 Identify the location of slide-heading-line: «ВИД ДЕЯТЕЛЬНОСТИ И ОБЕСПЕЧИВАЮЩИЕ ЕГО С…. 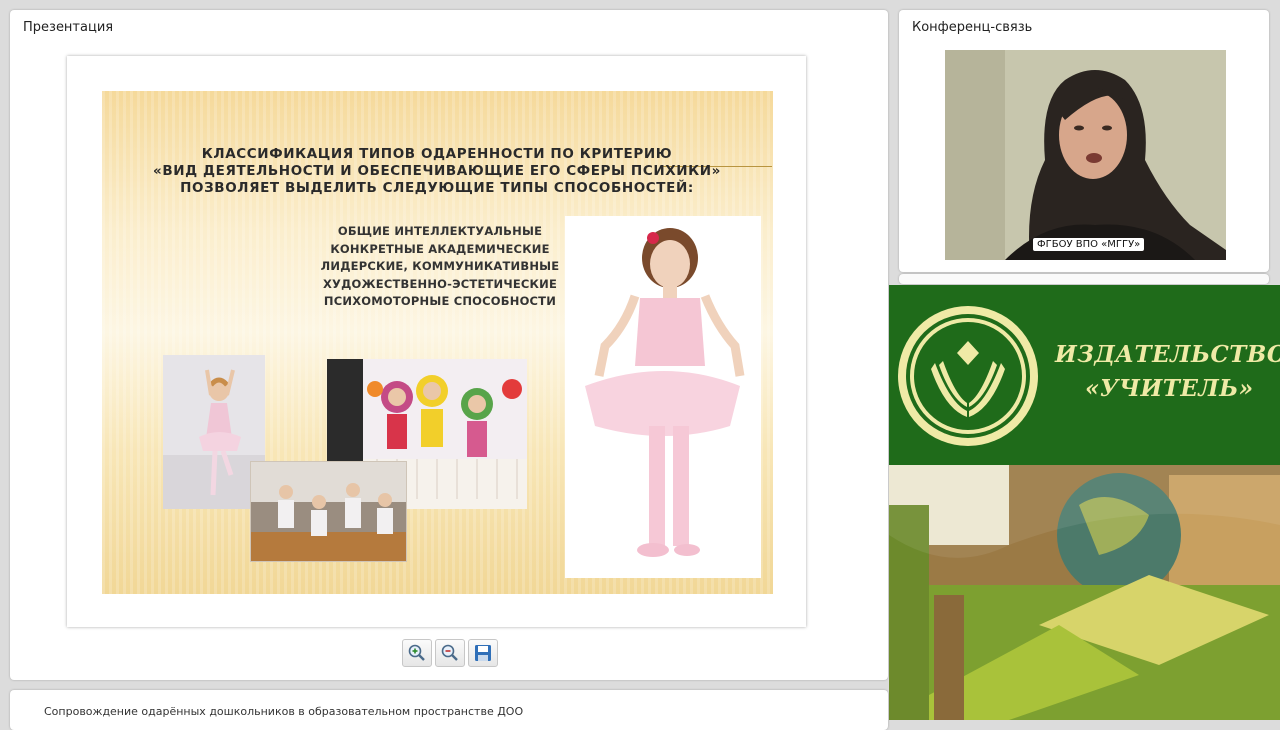
(437, 171).